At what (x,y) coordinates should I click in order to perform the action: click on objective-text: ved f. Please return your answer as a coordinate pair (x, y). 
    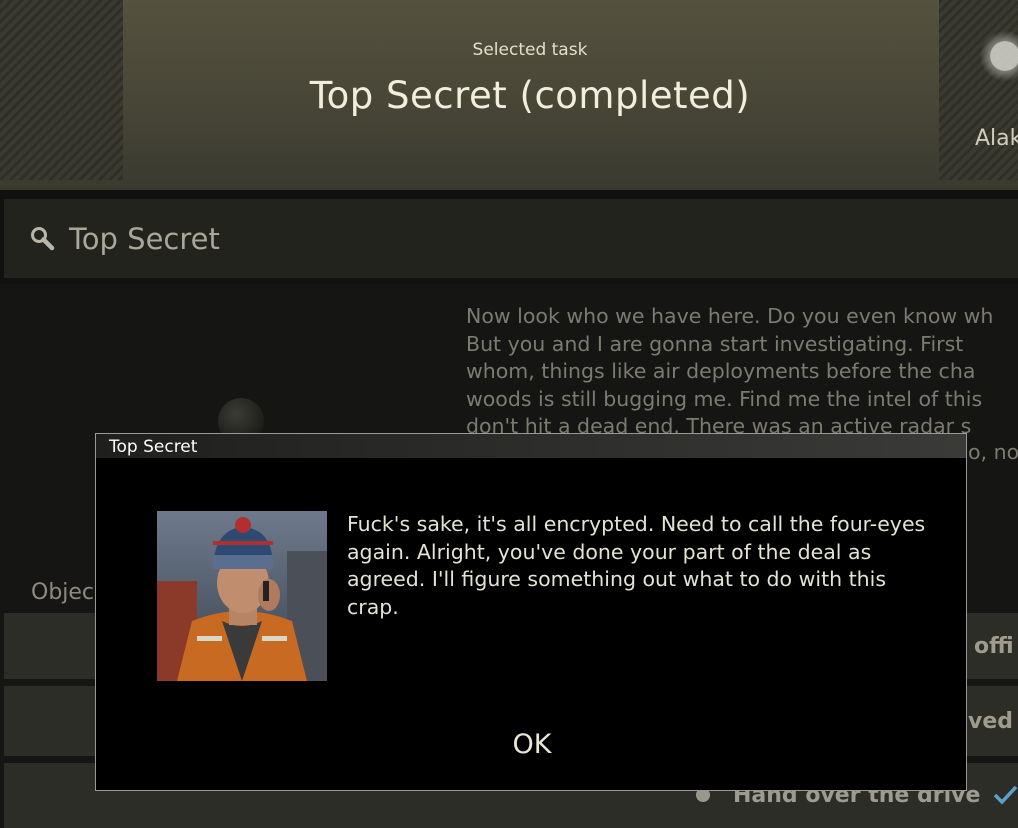
    Looking at the image, I should click on (993, 721).